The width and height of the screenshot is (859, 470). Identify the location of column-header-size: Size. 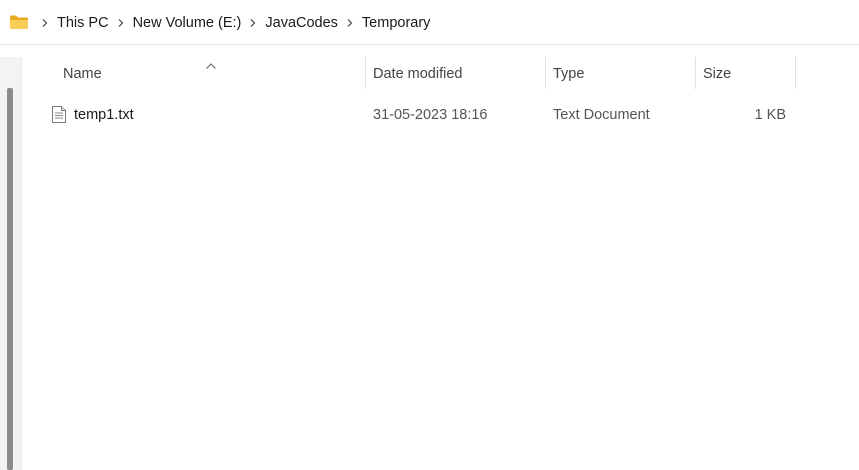
(745, 74).